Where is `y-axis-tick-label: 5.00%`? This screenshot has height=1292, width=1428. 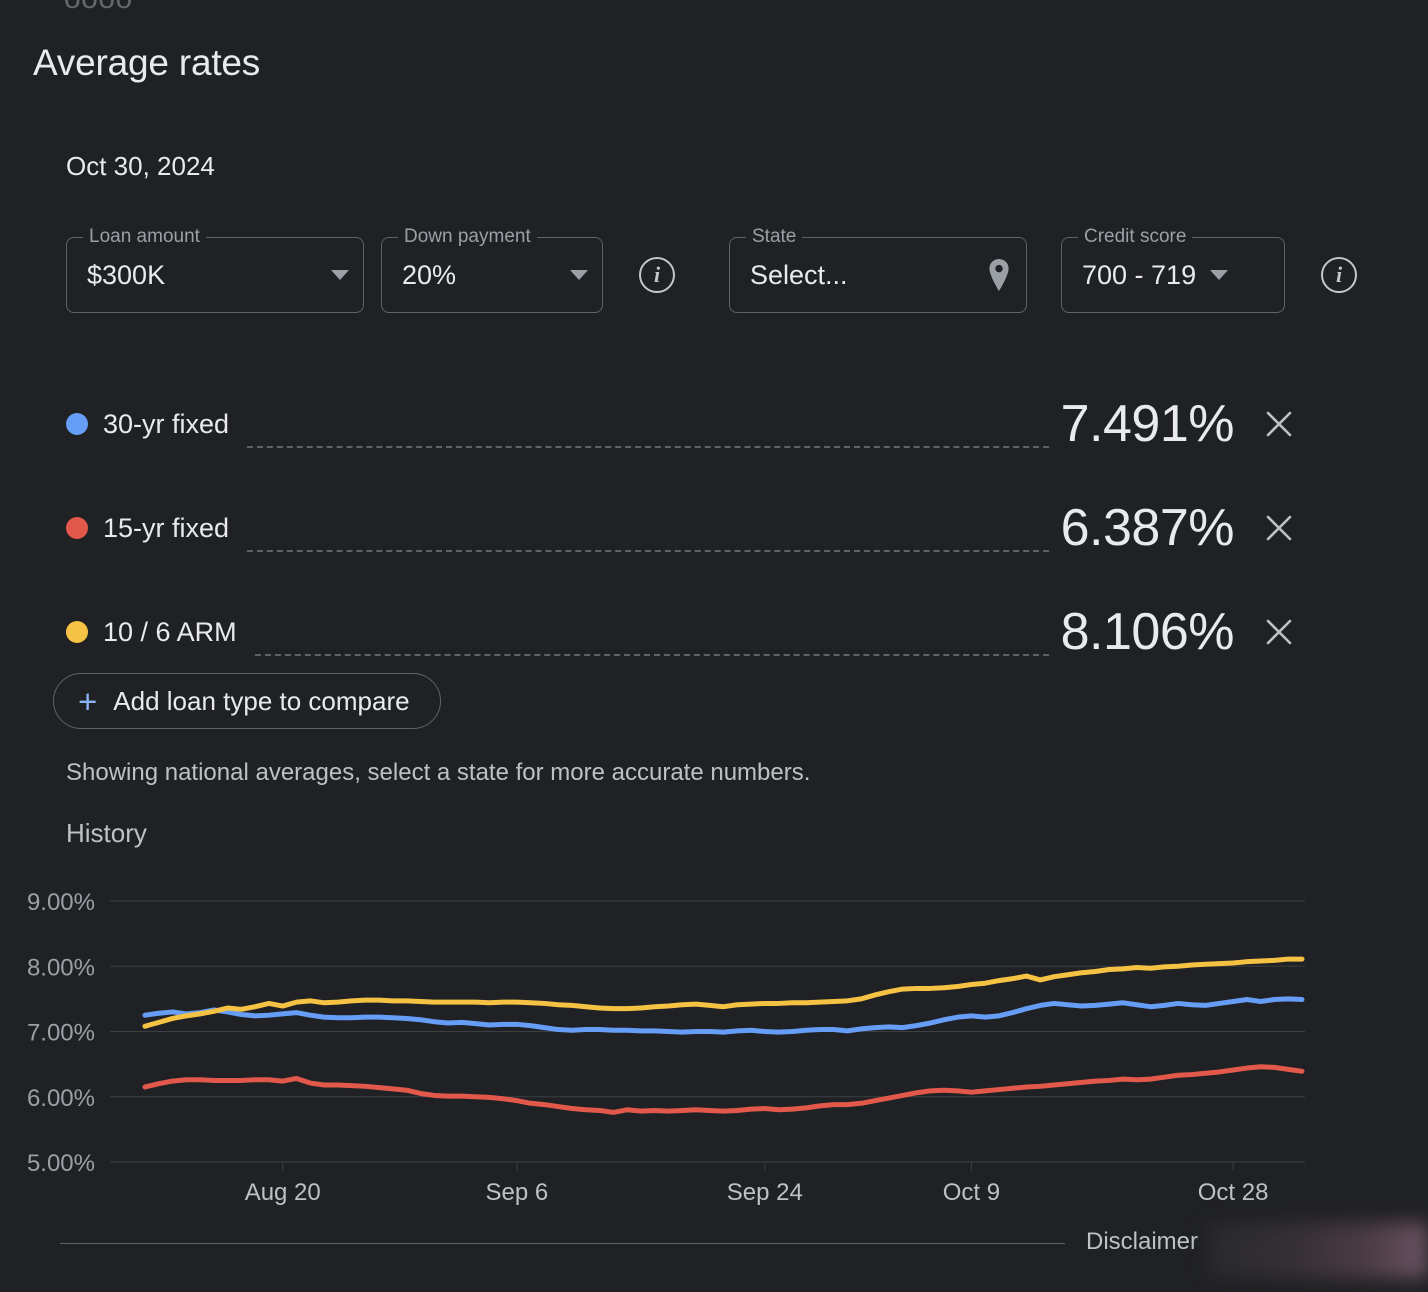
y-axis-tick-label: 5.00% is located at coordinates (61, 1163).